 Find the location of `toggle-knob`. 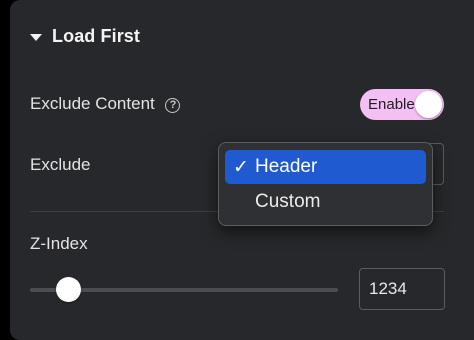

toggle-knob is located at coordinates (428, 104).